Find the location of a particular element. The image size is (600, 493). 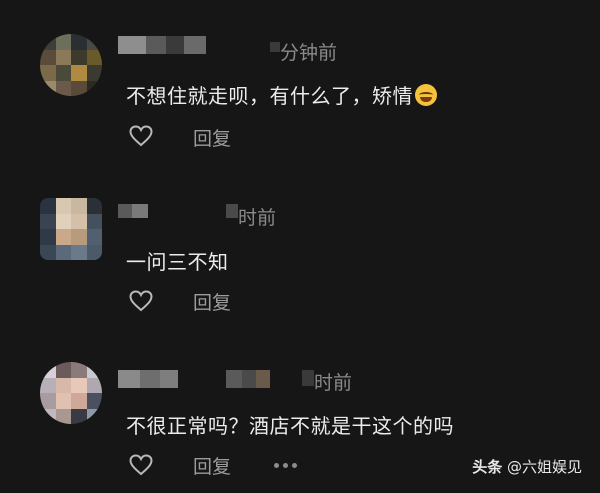

comment-text: 不想住就走呗，有什么了，矫情 is located at coordinates (281, 94).